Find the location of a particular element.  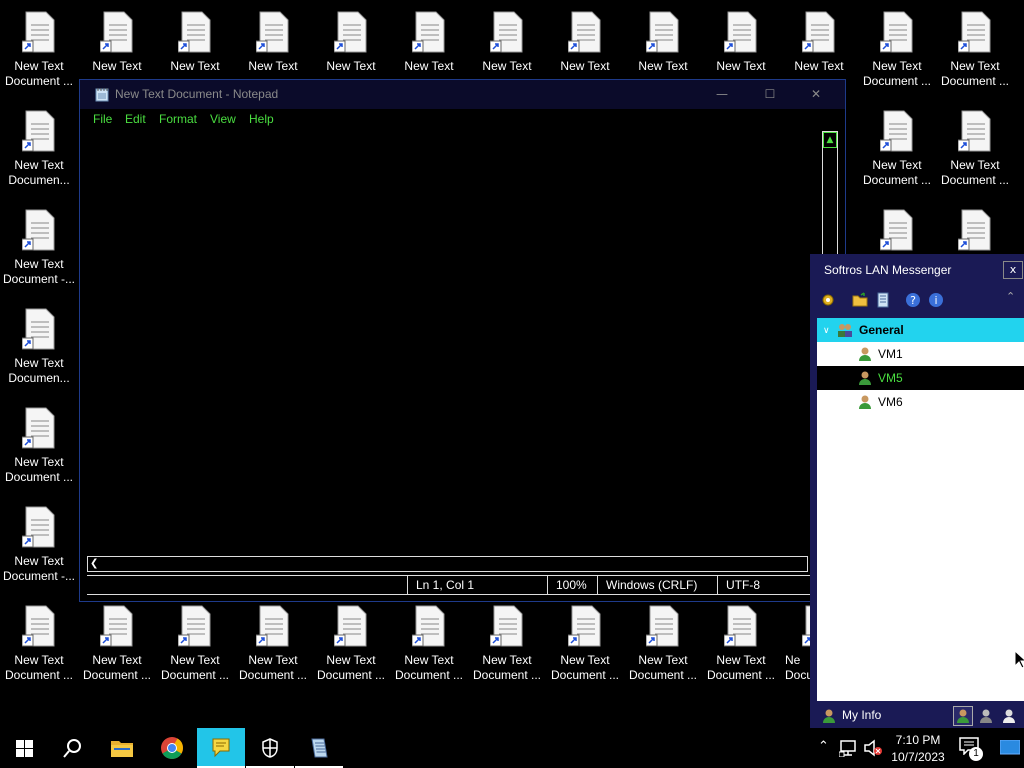

show-desktop-button is located at coordinates (1010, 748).